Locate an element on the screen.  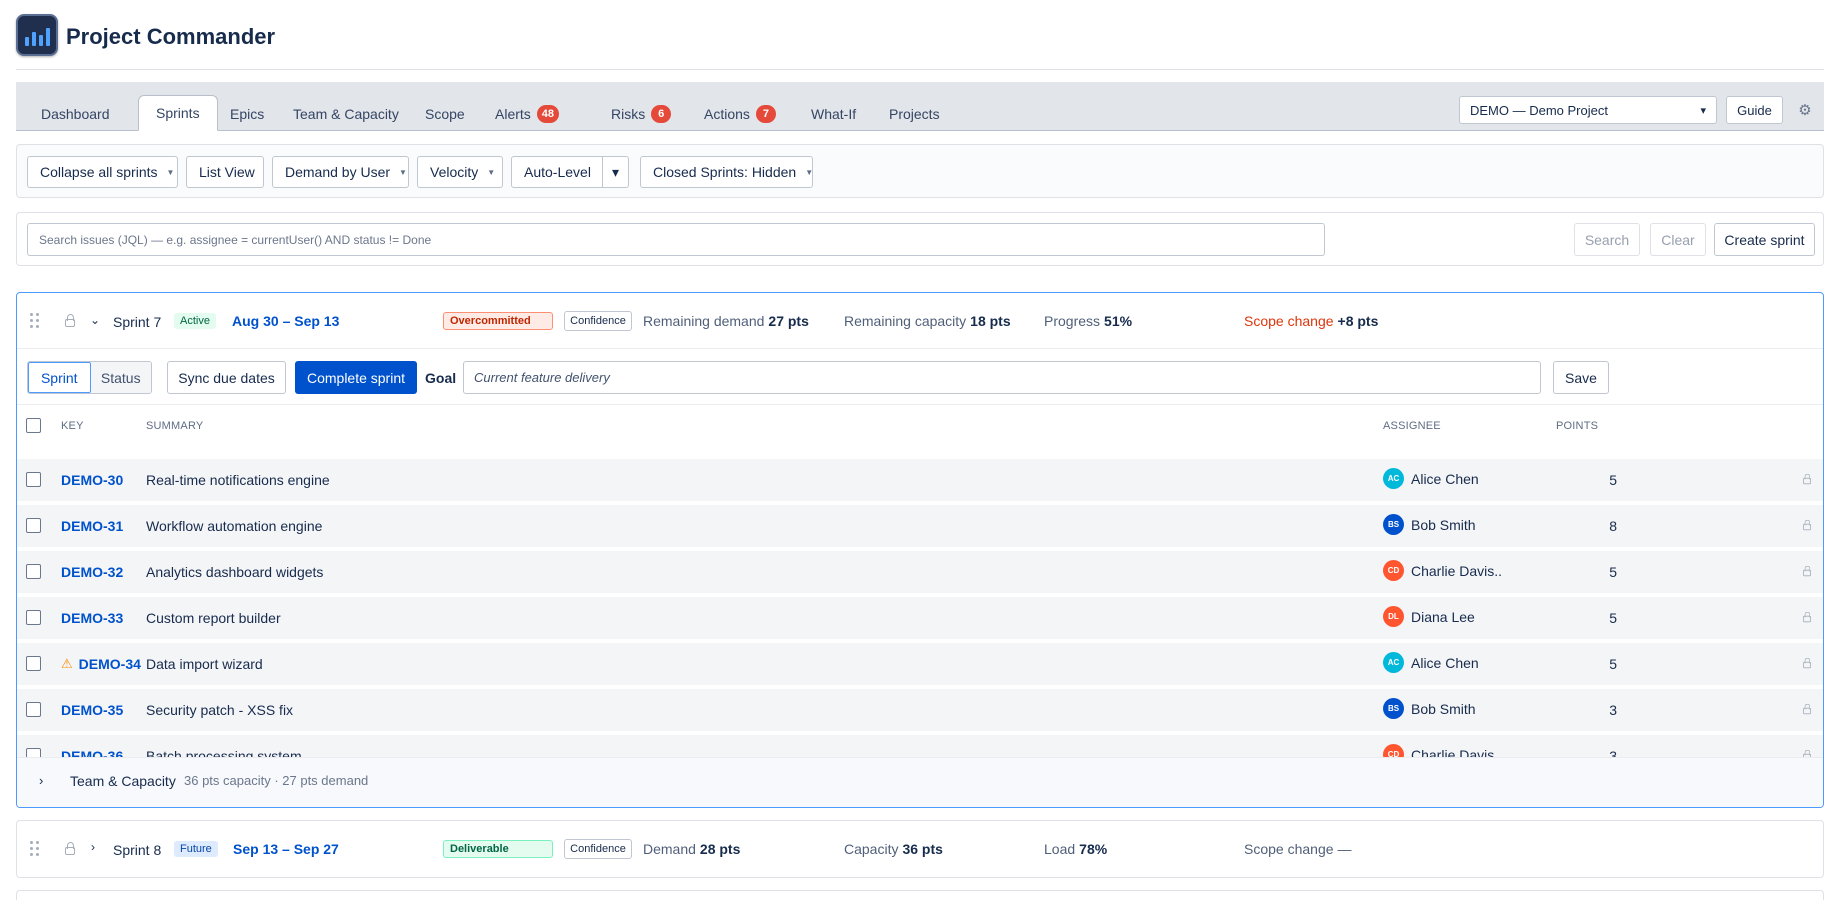
sync-due-dates-button: Sync due dates is located at coordinates (226, 377).